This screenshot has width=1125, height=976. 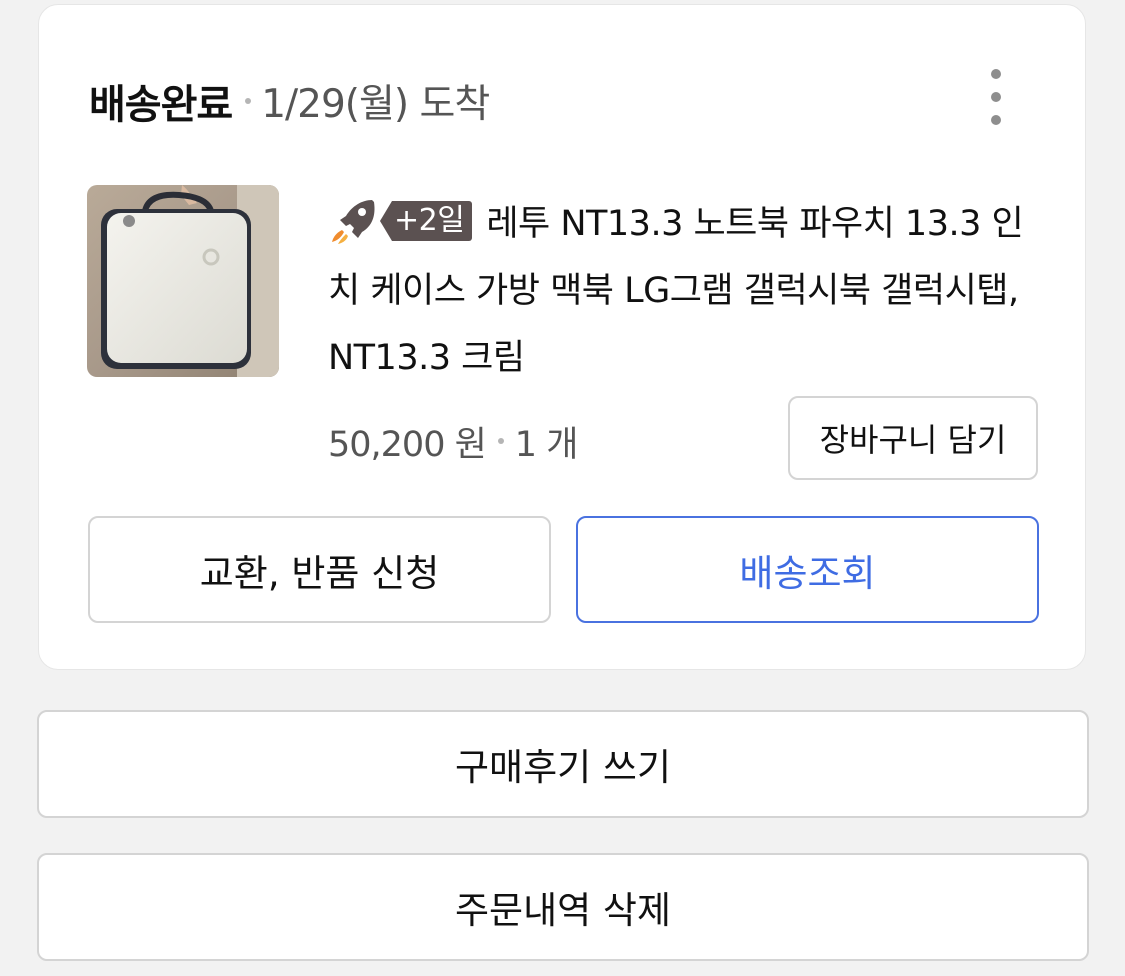 I want to click on price-row: 50,200 원 1 개, so click(x=453, y=441).